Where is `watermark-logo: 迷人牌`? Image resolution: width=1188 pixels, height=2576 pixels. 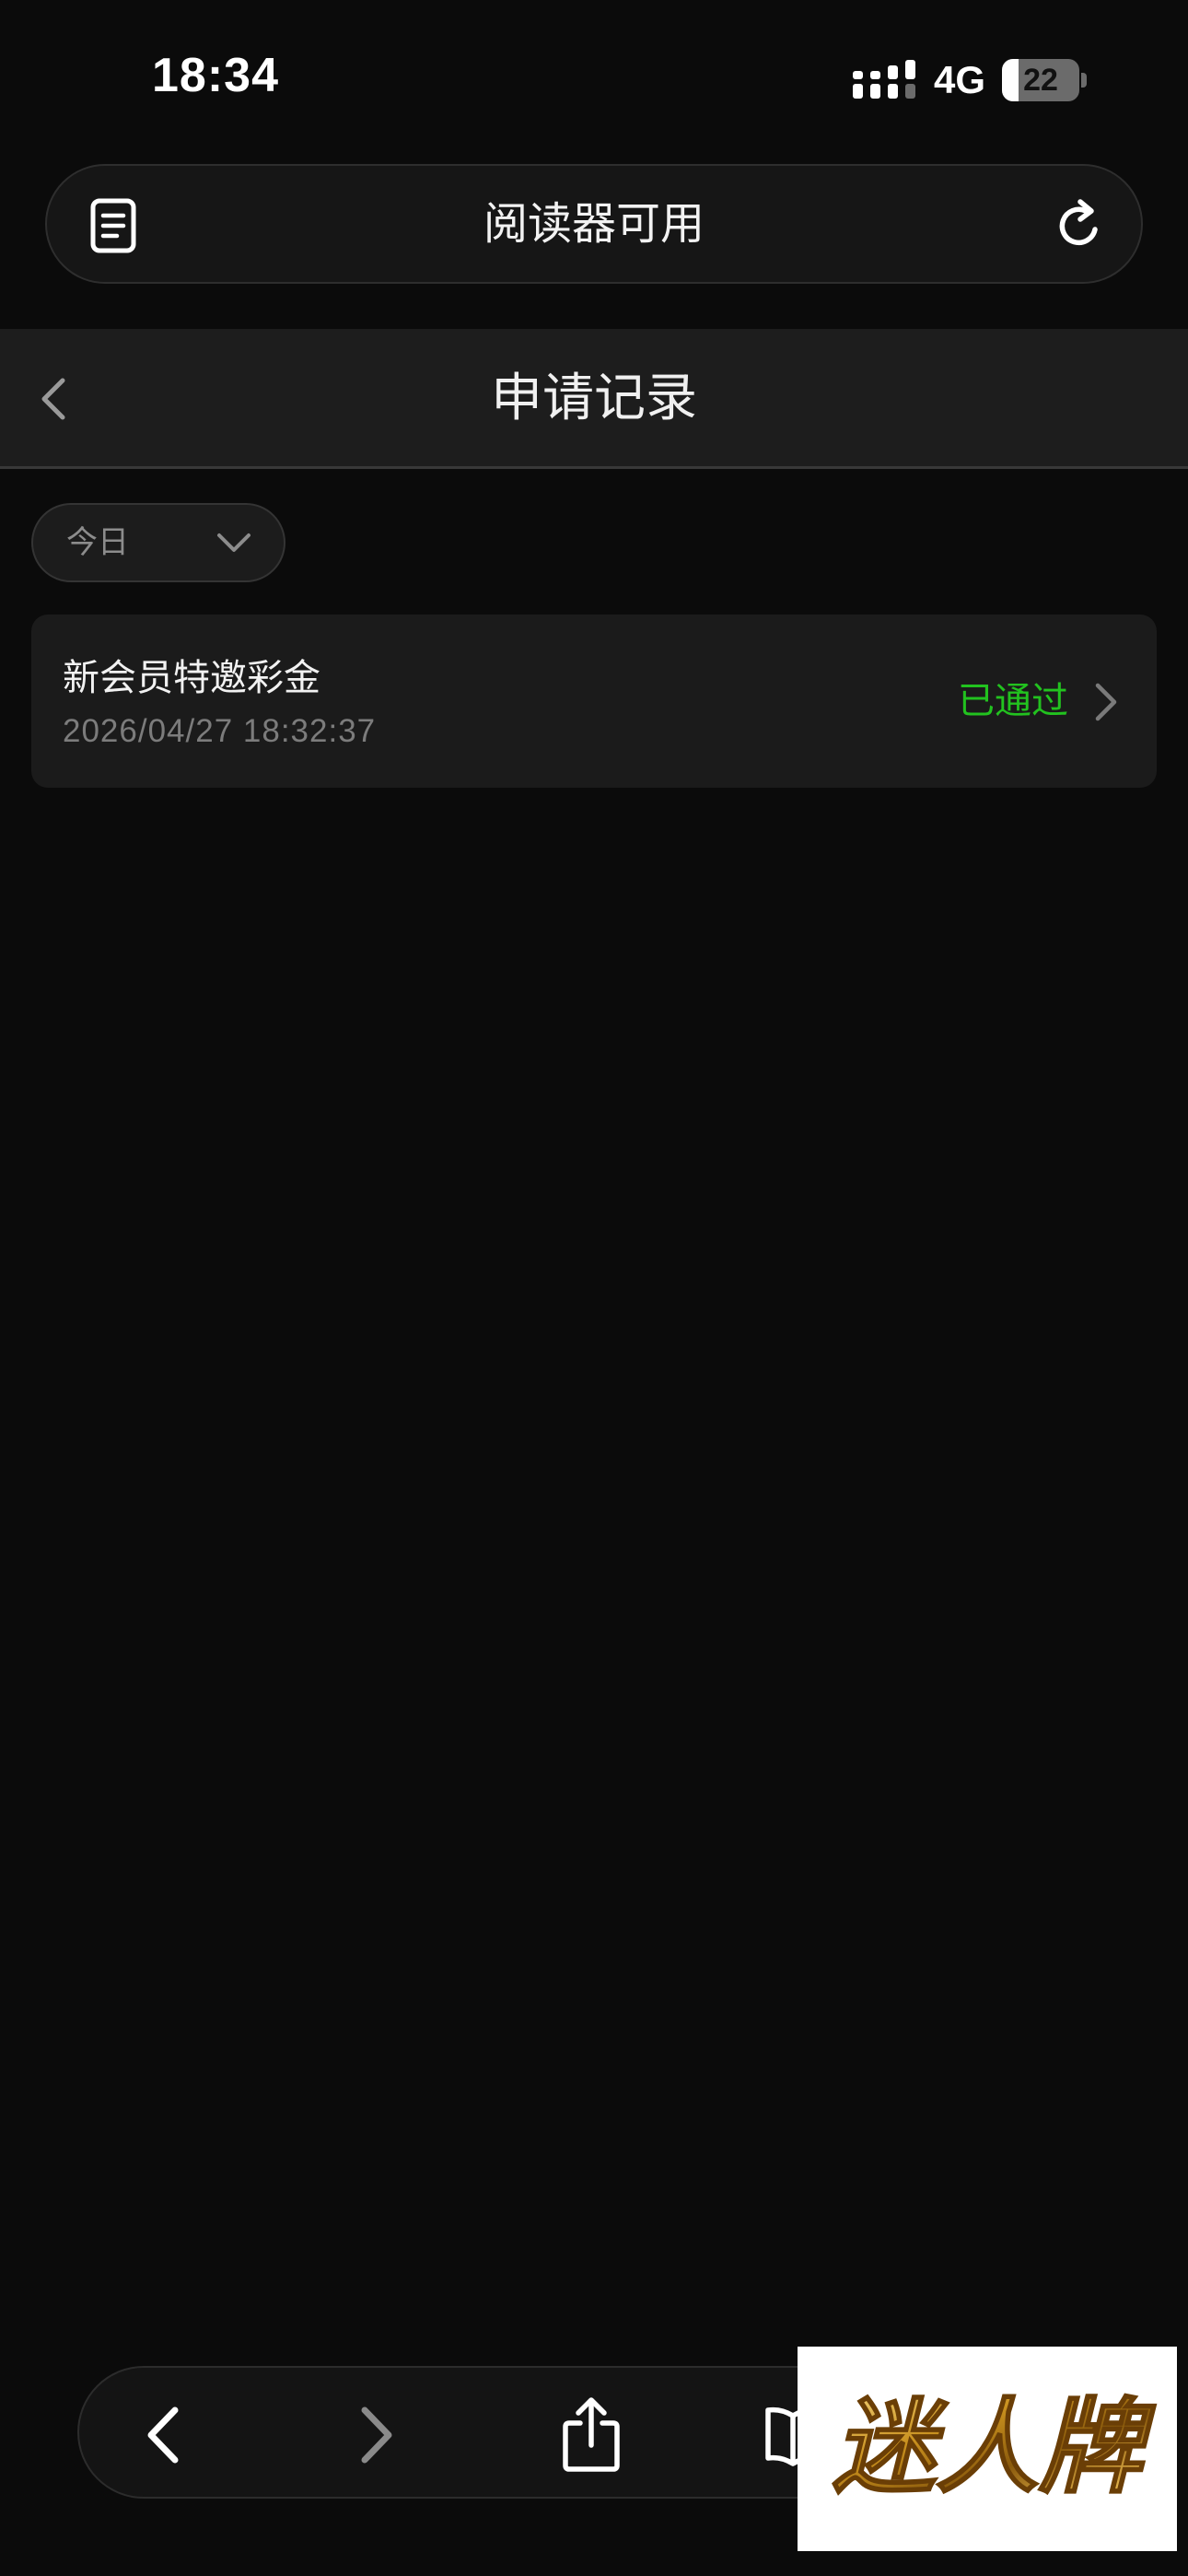
watermark-logo: 迷人牌 is located at coordinates (987, 2449).